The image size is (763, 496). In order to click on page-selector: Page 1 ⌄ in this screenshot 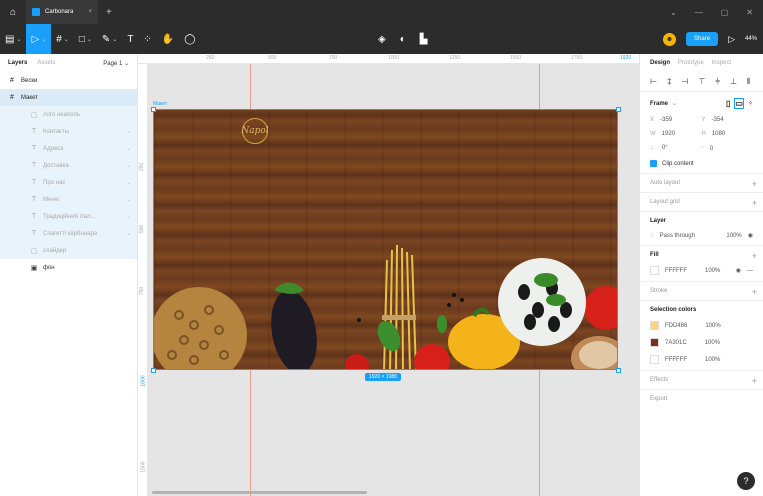, I will do `click(116, 63)`.